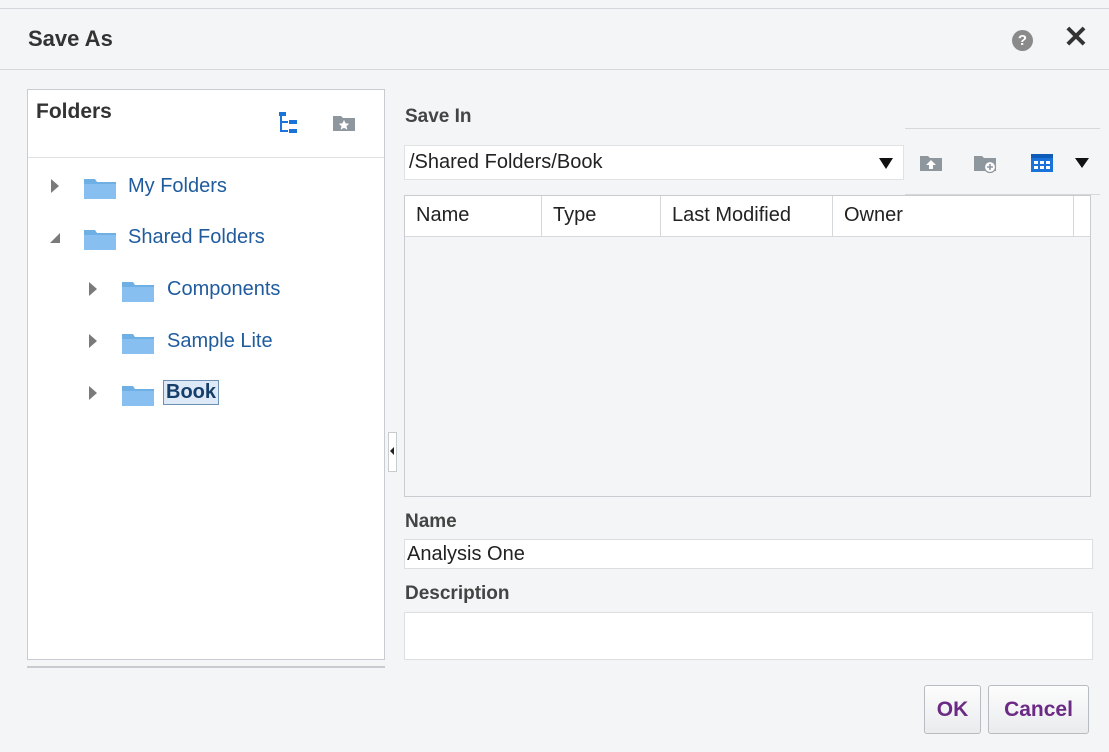 This screenshot has height=752, width=1109. I want to click on view-options-icon, so click(1042, 163).